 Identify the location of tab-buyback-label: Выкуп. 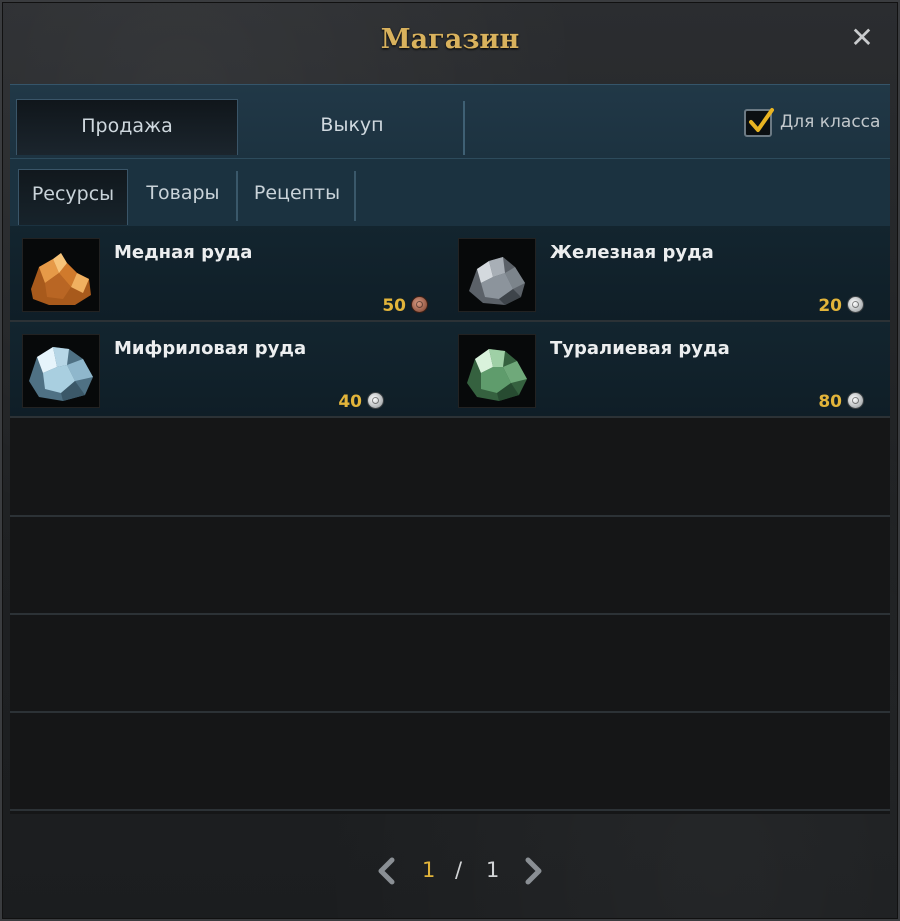
(352, 125).